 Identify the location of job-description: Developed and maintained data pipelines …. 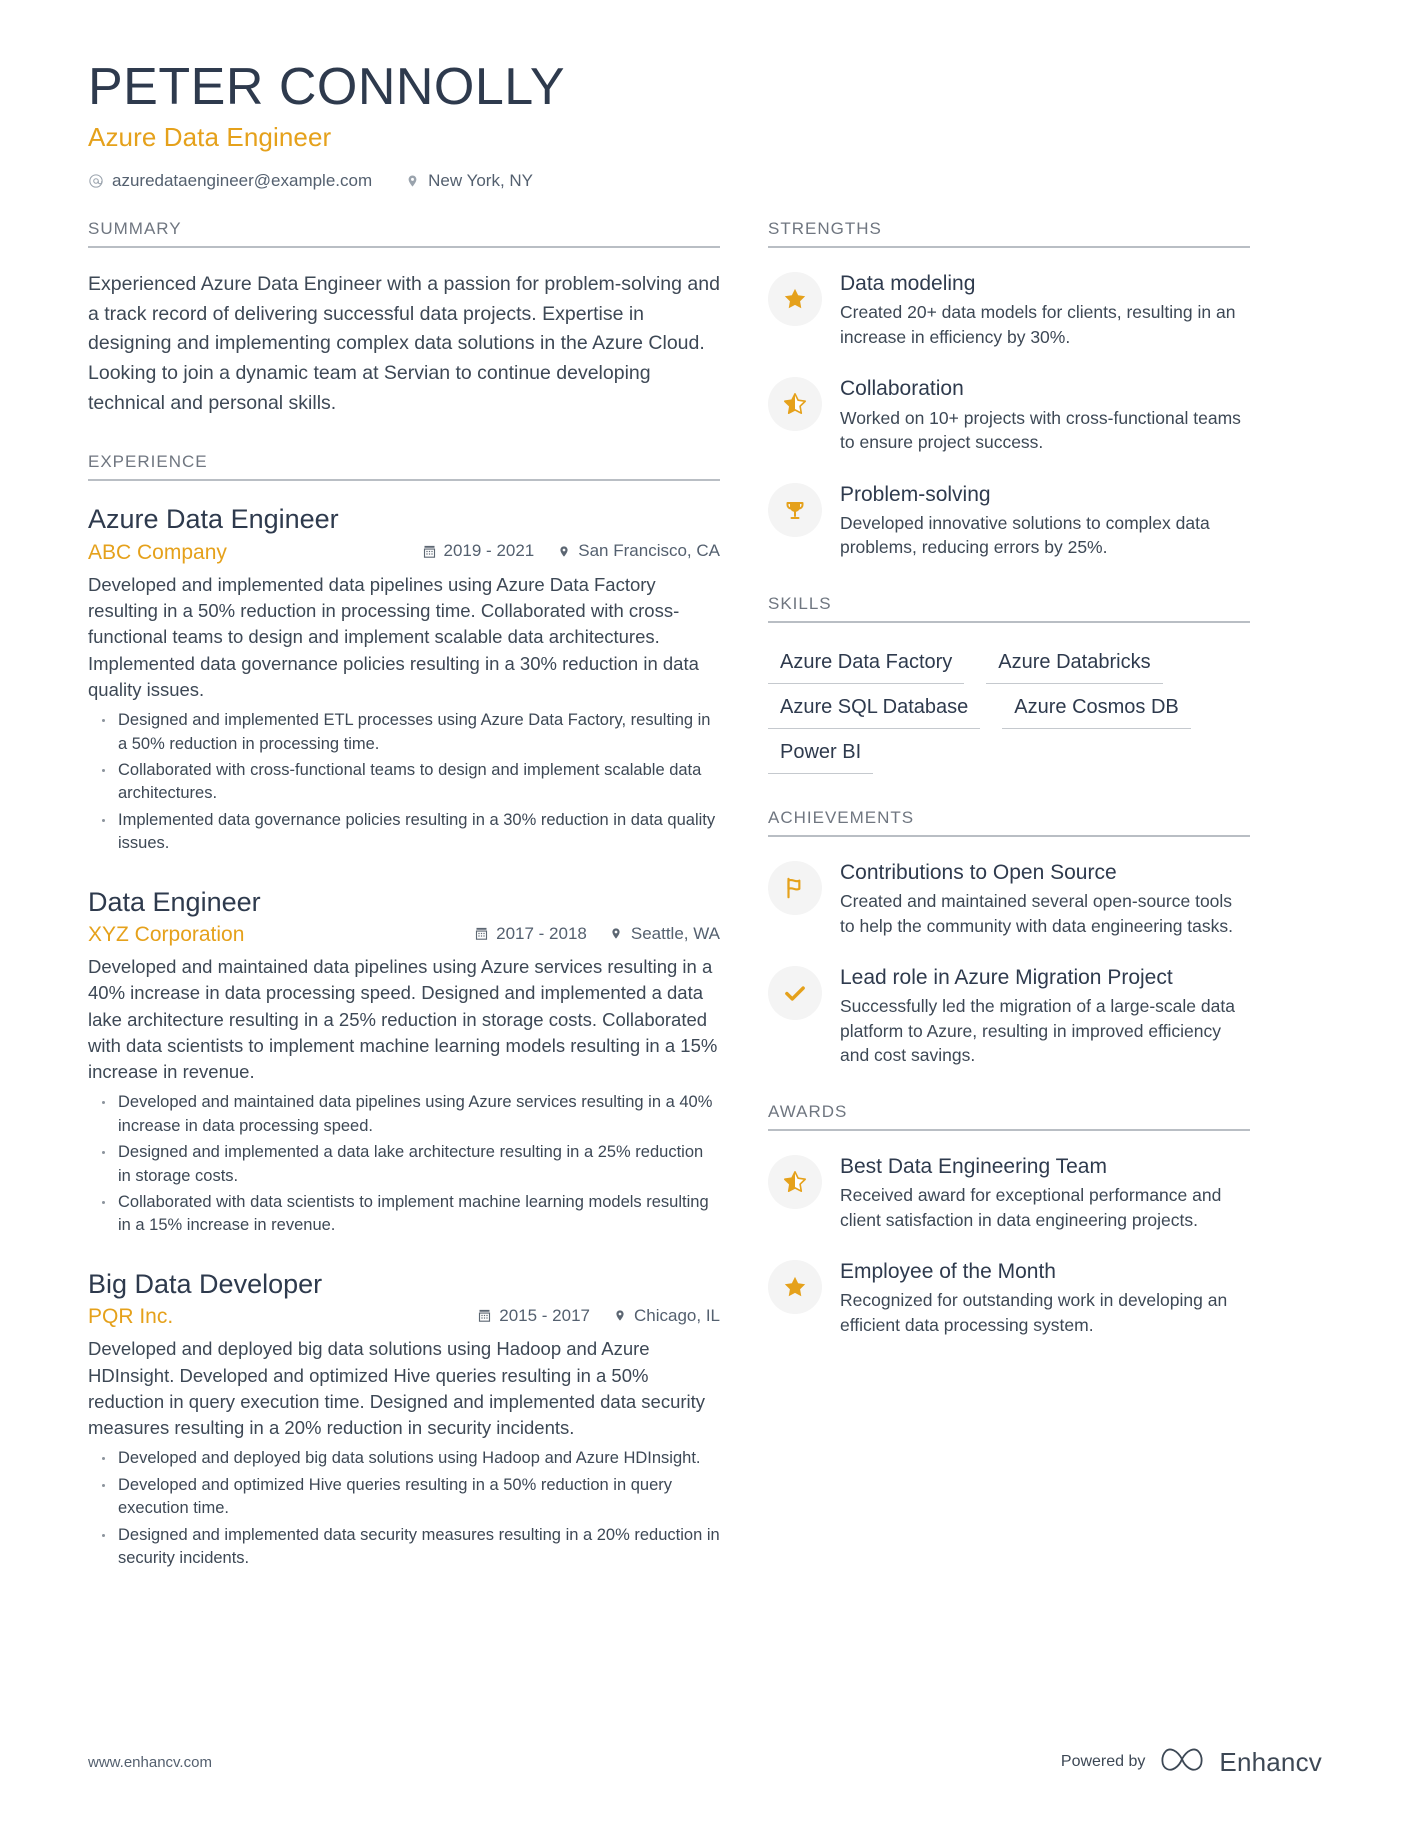
(403, 1019).